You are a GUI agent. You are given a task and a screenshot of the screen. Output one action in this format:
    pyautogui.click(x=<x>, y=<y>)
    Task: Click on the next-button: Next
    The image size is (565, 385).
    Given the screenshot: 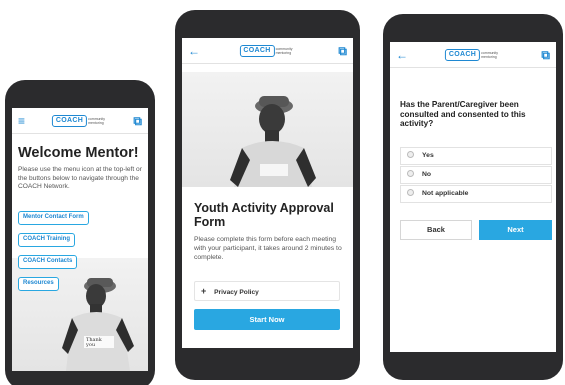 What is the action you would take?
    pyautogui.click(x=515, y=230)
    